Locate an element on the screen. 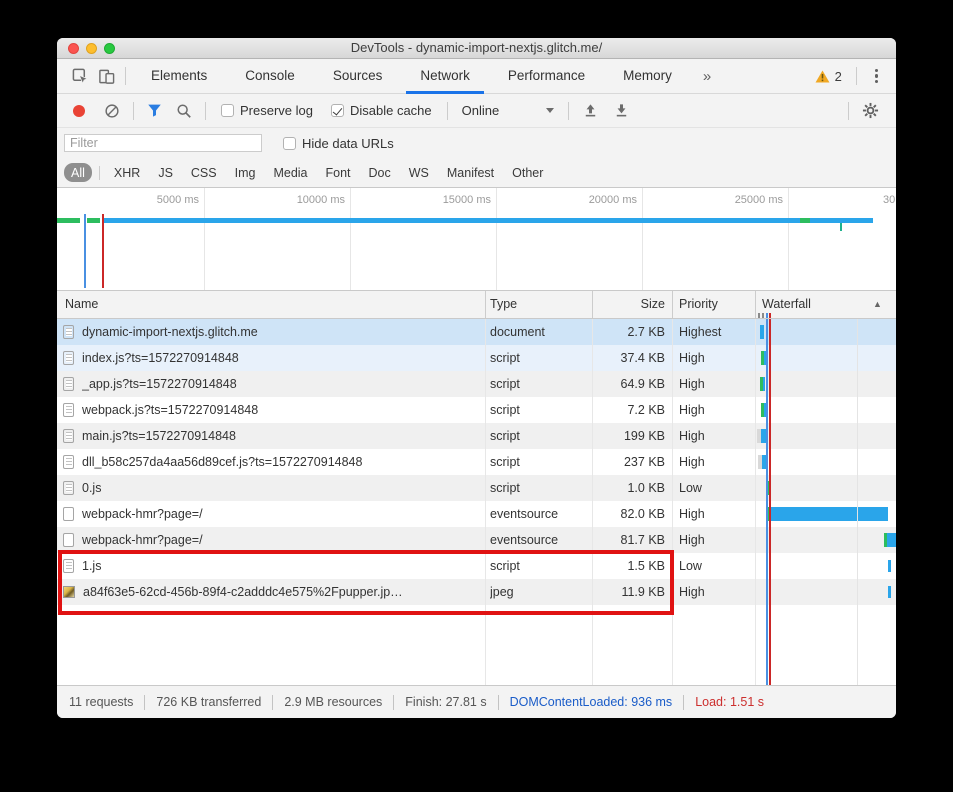 This screenshot has width=953, height=792. throttling-value: Online is located at coordinates (480, 110).